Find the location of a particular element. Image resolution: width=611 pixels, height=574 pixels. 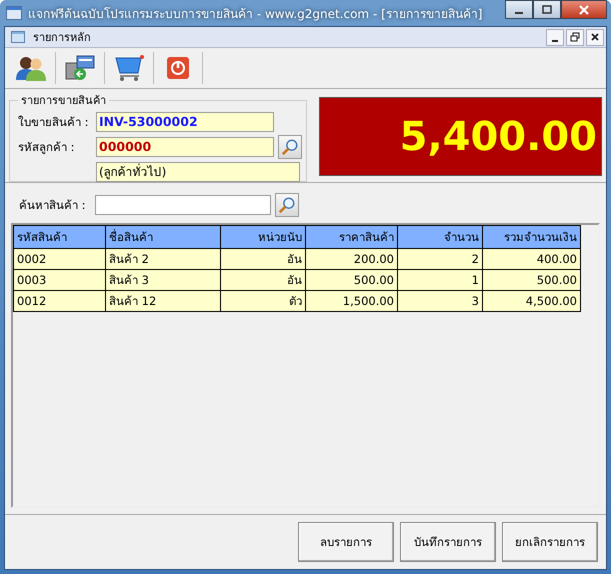

table-cell: สินค้า 3 is located at coordinates (163, 280).